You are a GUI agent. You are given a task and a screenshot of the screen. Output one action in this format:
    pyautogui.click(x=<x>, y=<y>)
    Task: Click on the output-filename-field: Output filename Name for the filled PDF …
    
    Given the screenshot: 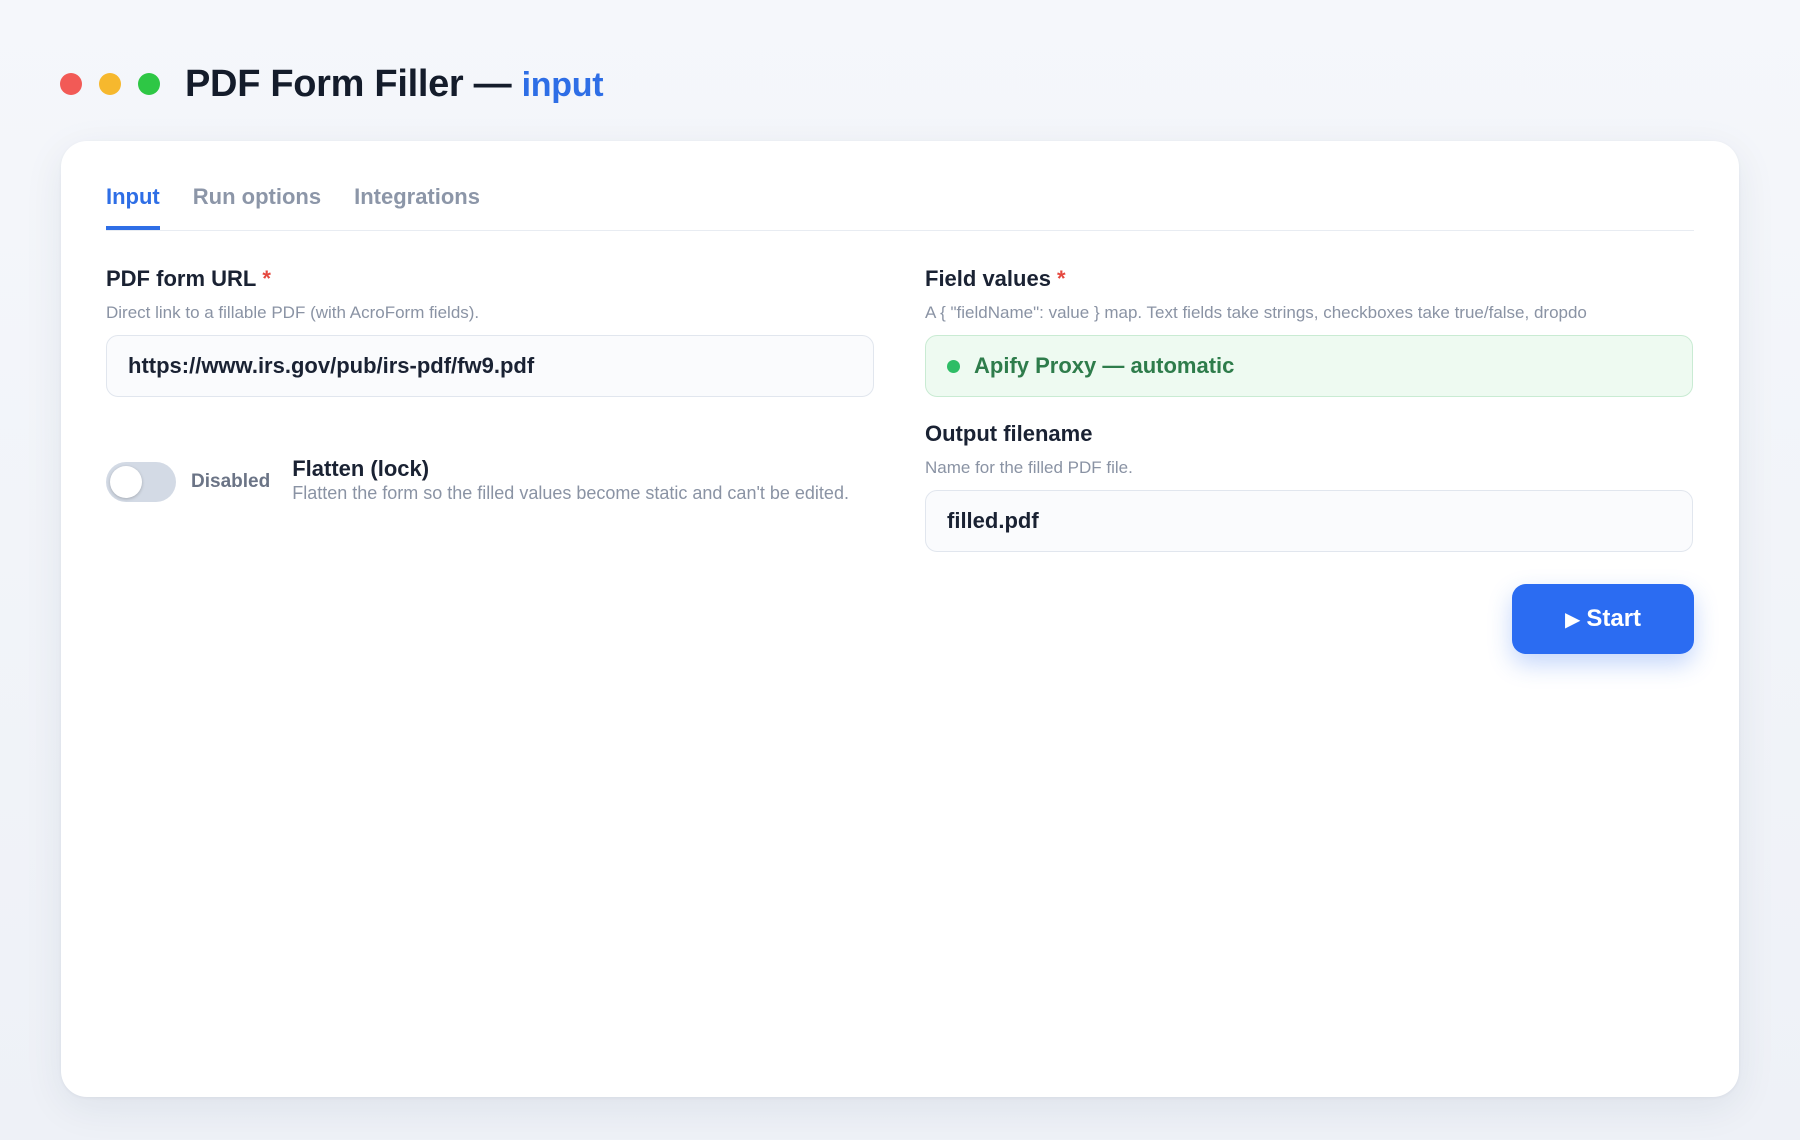 What is the action you would take?
    pyautogui.click(x=1309, y=485)
    